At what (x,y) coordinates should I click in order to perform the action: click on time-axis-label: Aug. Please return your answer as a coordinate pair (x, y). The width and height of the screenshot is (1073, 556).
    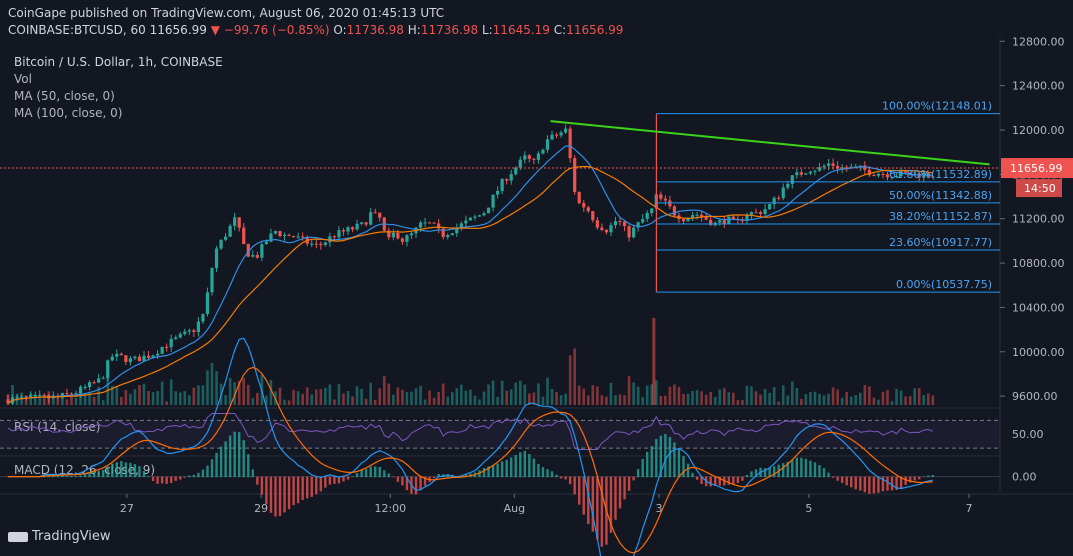
    Looking at the image, I should click on (514, 508).